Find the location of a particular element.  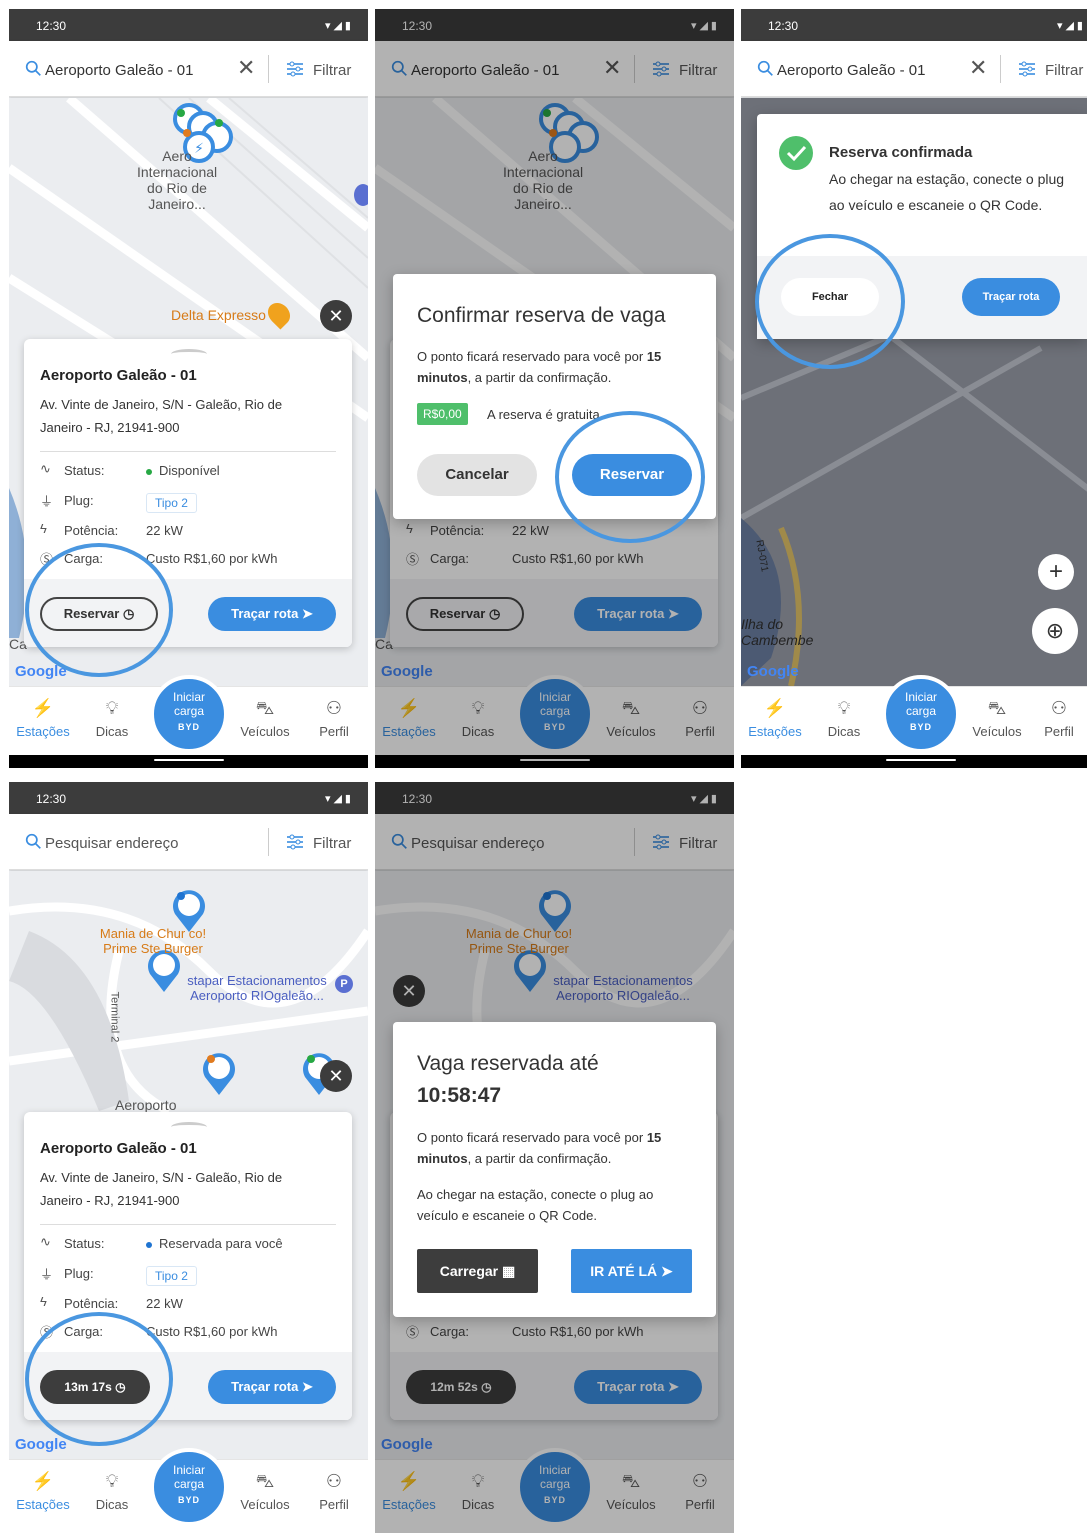

reserved-text-post: , a partir da confirmação. is located at coordinates (539, 1158).